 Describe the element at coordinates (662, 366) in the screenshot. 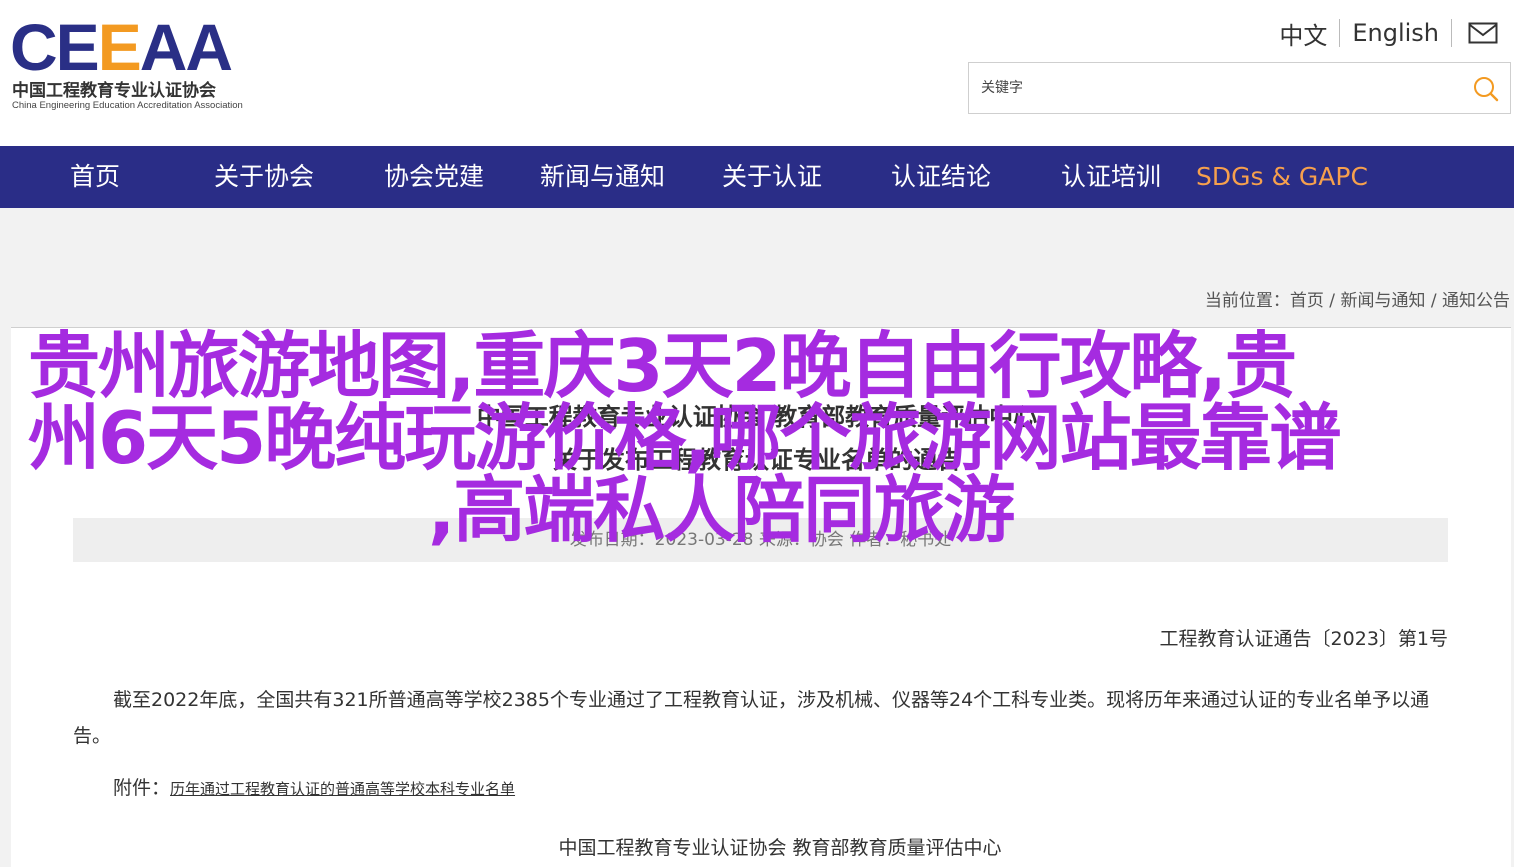

I see `overlay-line-1: 贵州旅游地图,重庆3天2晚自由行攻略,贵` at that location.